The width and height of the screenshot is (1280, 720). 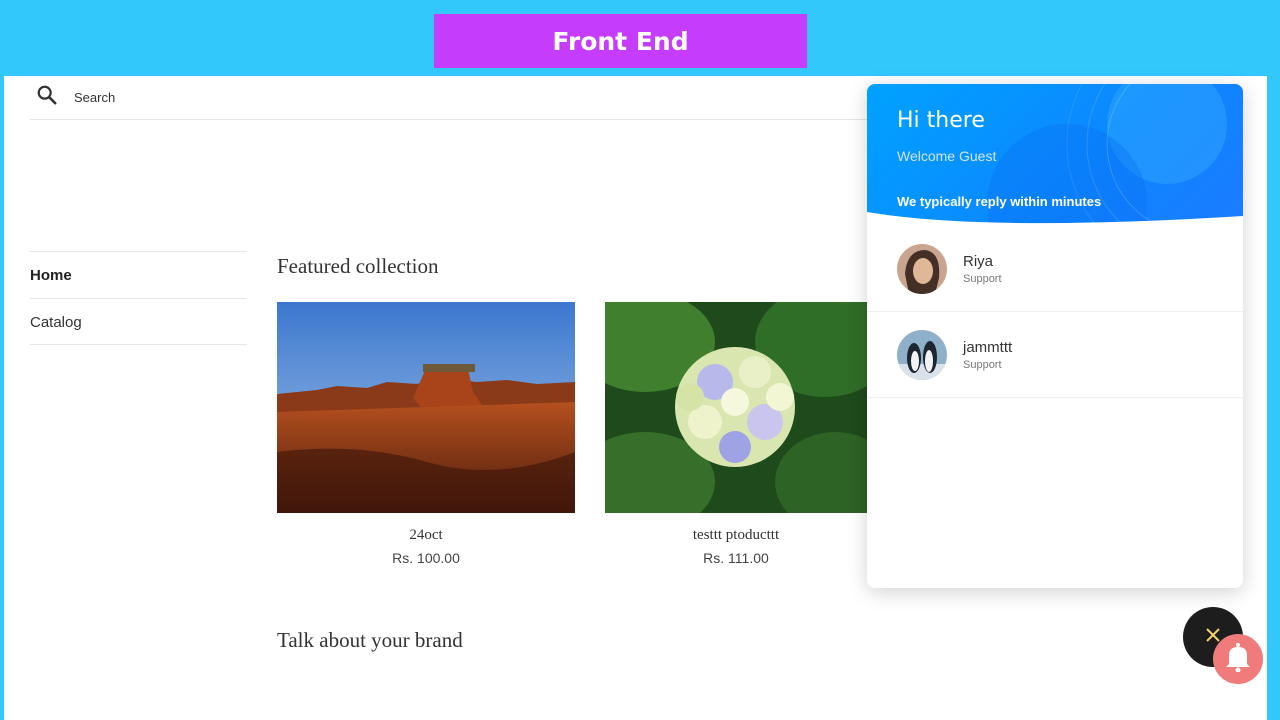 I want to click on banner-label: Front End, so click(x=620, y=41).